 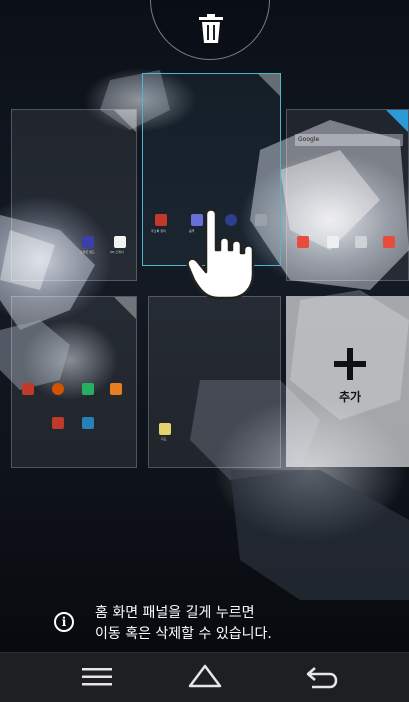 What do you see at coordinates (347, 195) in the screenshot?
I see `home-panel-5: Google` at bounding box center [347, 195].